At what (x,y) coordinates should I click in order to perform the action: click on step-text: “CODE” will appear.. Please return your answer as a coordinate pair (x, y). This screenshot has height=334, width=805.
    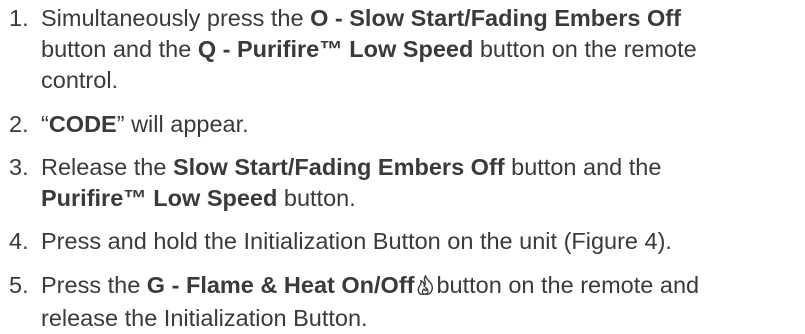
    Looking at the image, I should click on (423, 124).